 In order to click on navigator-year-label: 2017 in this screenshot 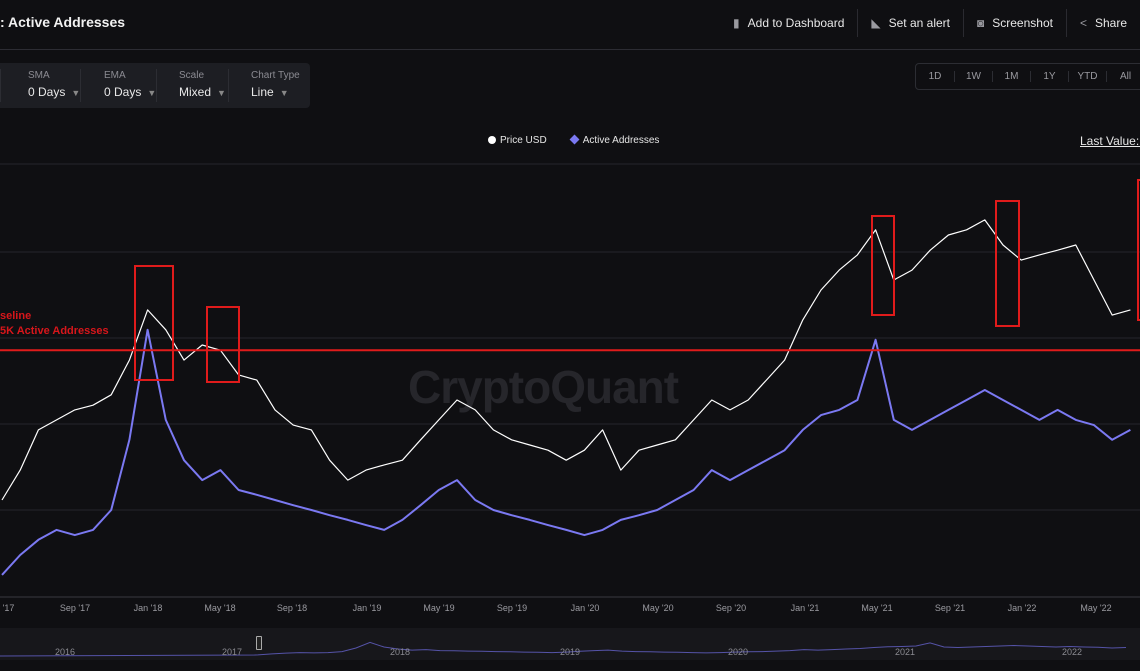, I will do `click(232, 652)`.